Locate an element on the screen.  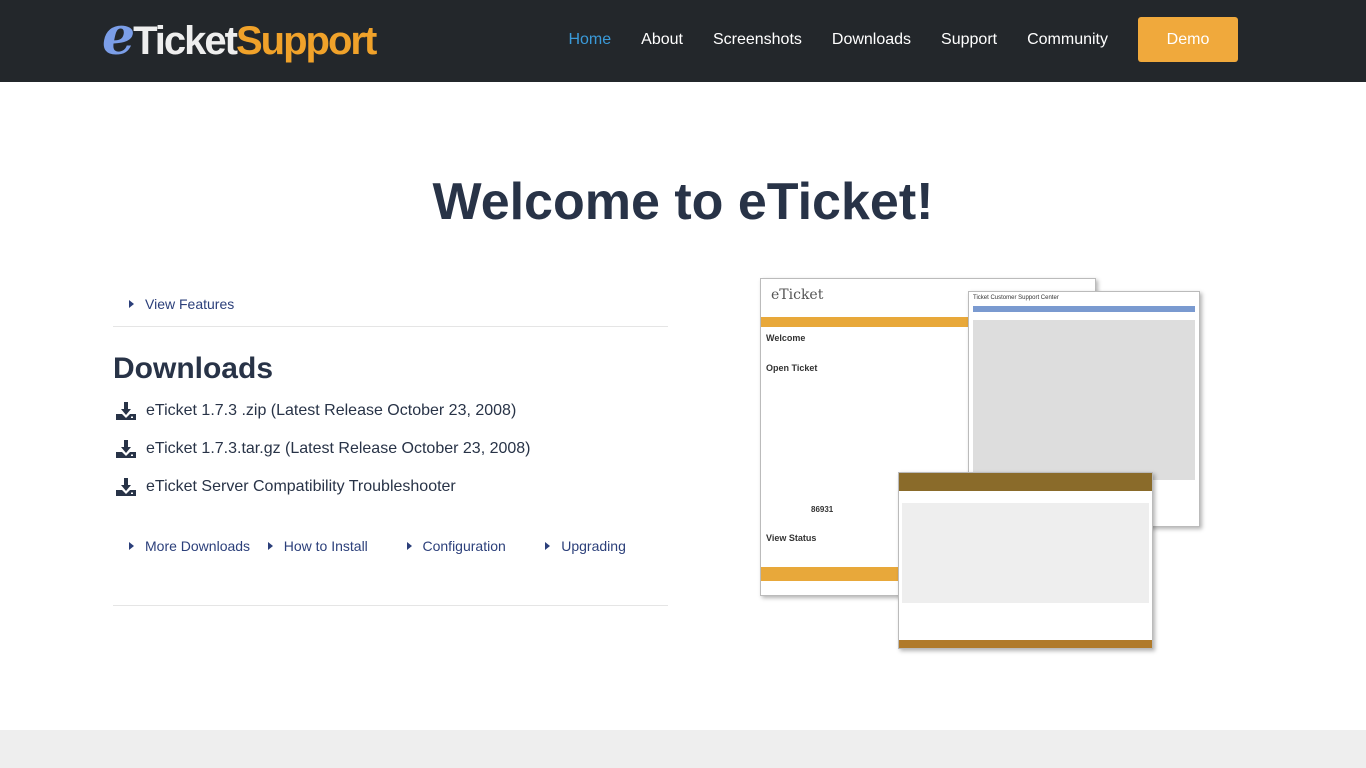
view-features-link: View Features is located at coordinates (173, 304).